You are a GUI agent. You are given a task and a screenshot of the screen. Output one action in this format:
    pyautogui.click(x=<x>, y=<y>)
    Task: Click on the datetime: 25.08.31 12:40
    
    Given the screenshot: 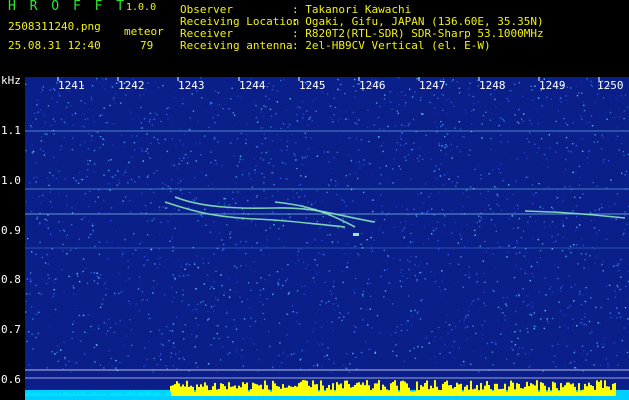 What is the action you would take?
    pyautogui.click(x=54, y=45)
    